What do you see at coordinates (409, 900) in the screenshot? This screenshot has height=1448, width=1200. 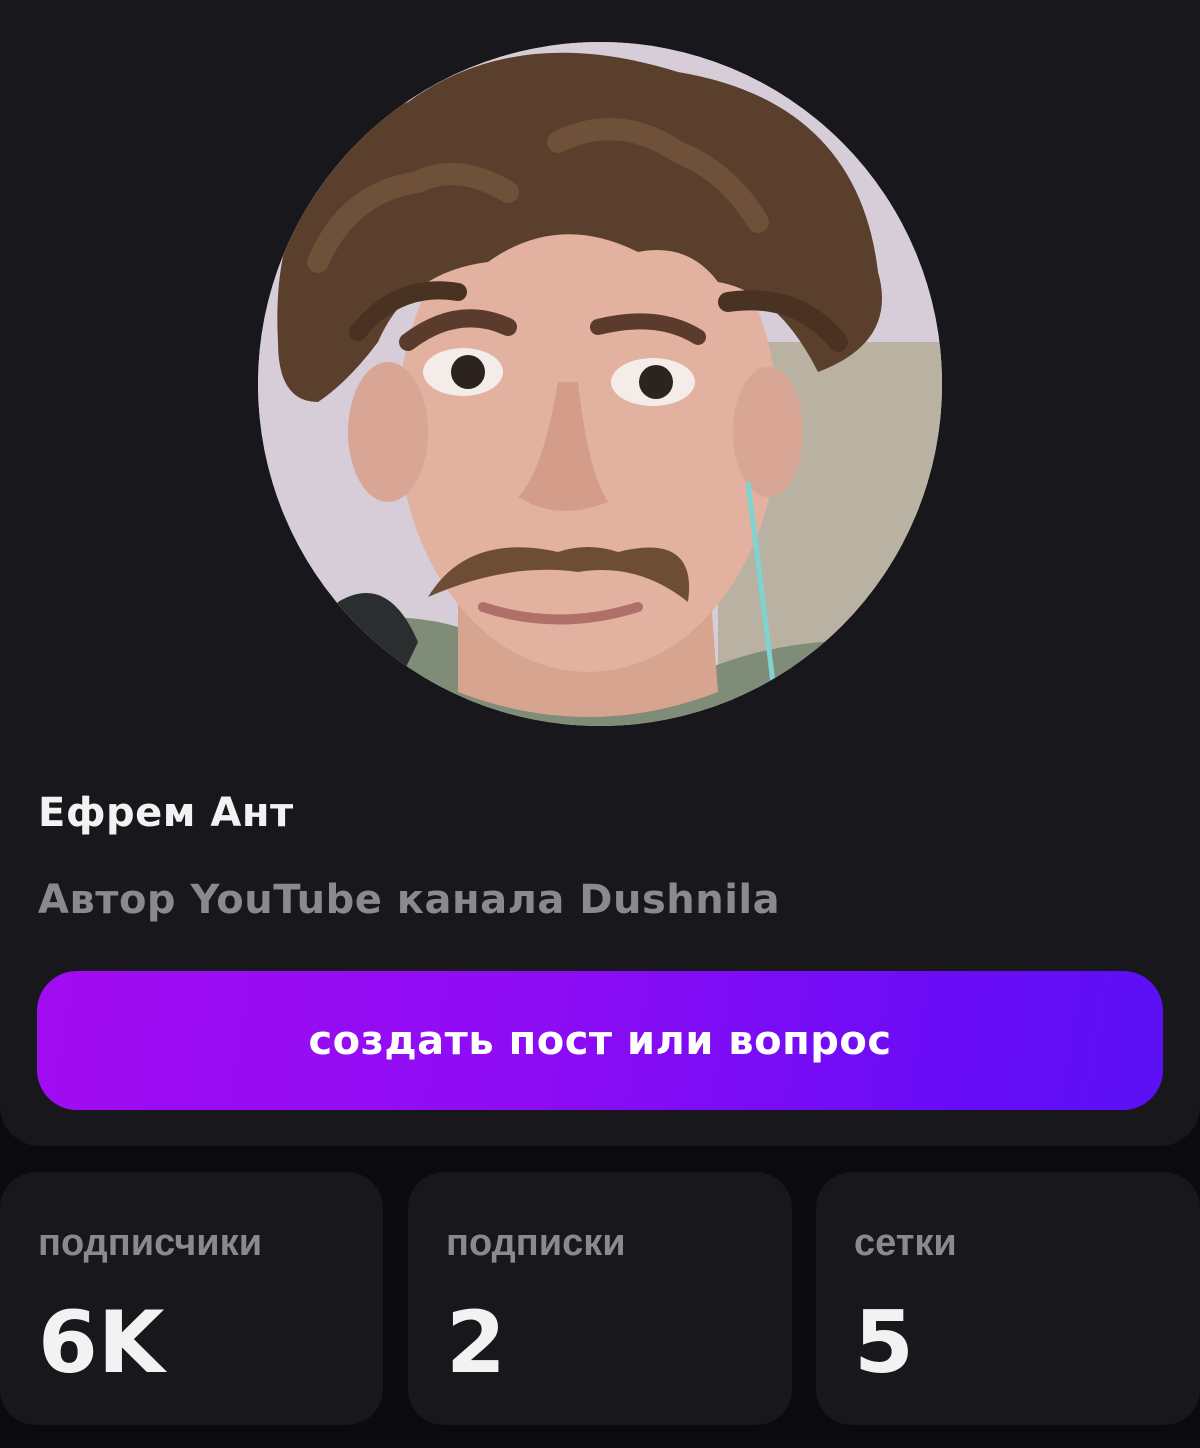 I see `profile-bio: Автор YouTube канала Dushnila` at bounding box center [409, 900].